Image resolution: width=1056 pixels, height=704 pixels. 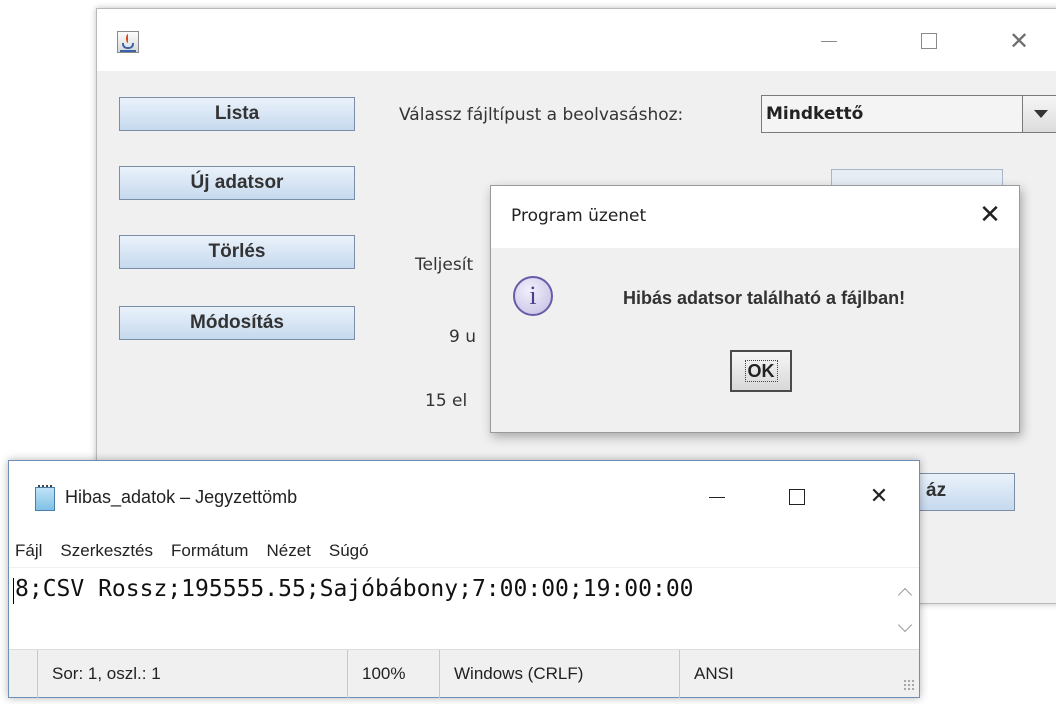 I want to click on chevron-down-icon, so click(x=1039, y=114).